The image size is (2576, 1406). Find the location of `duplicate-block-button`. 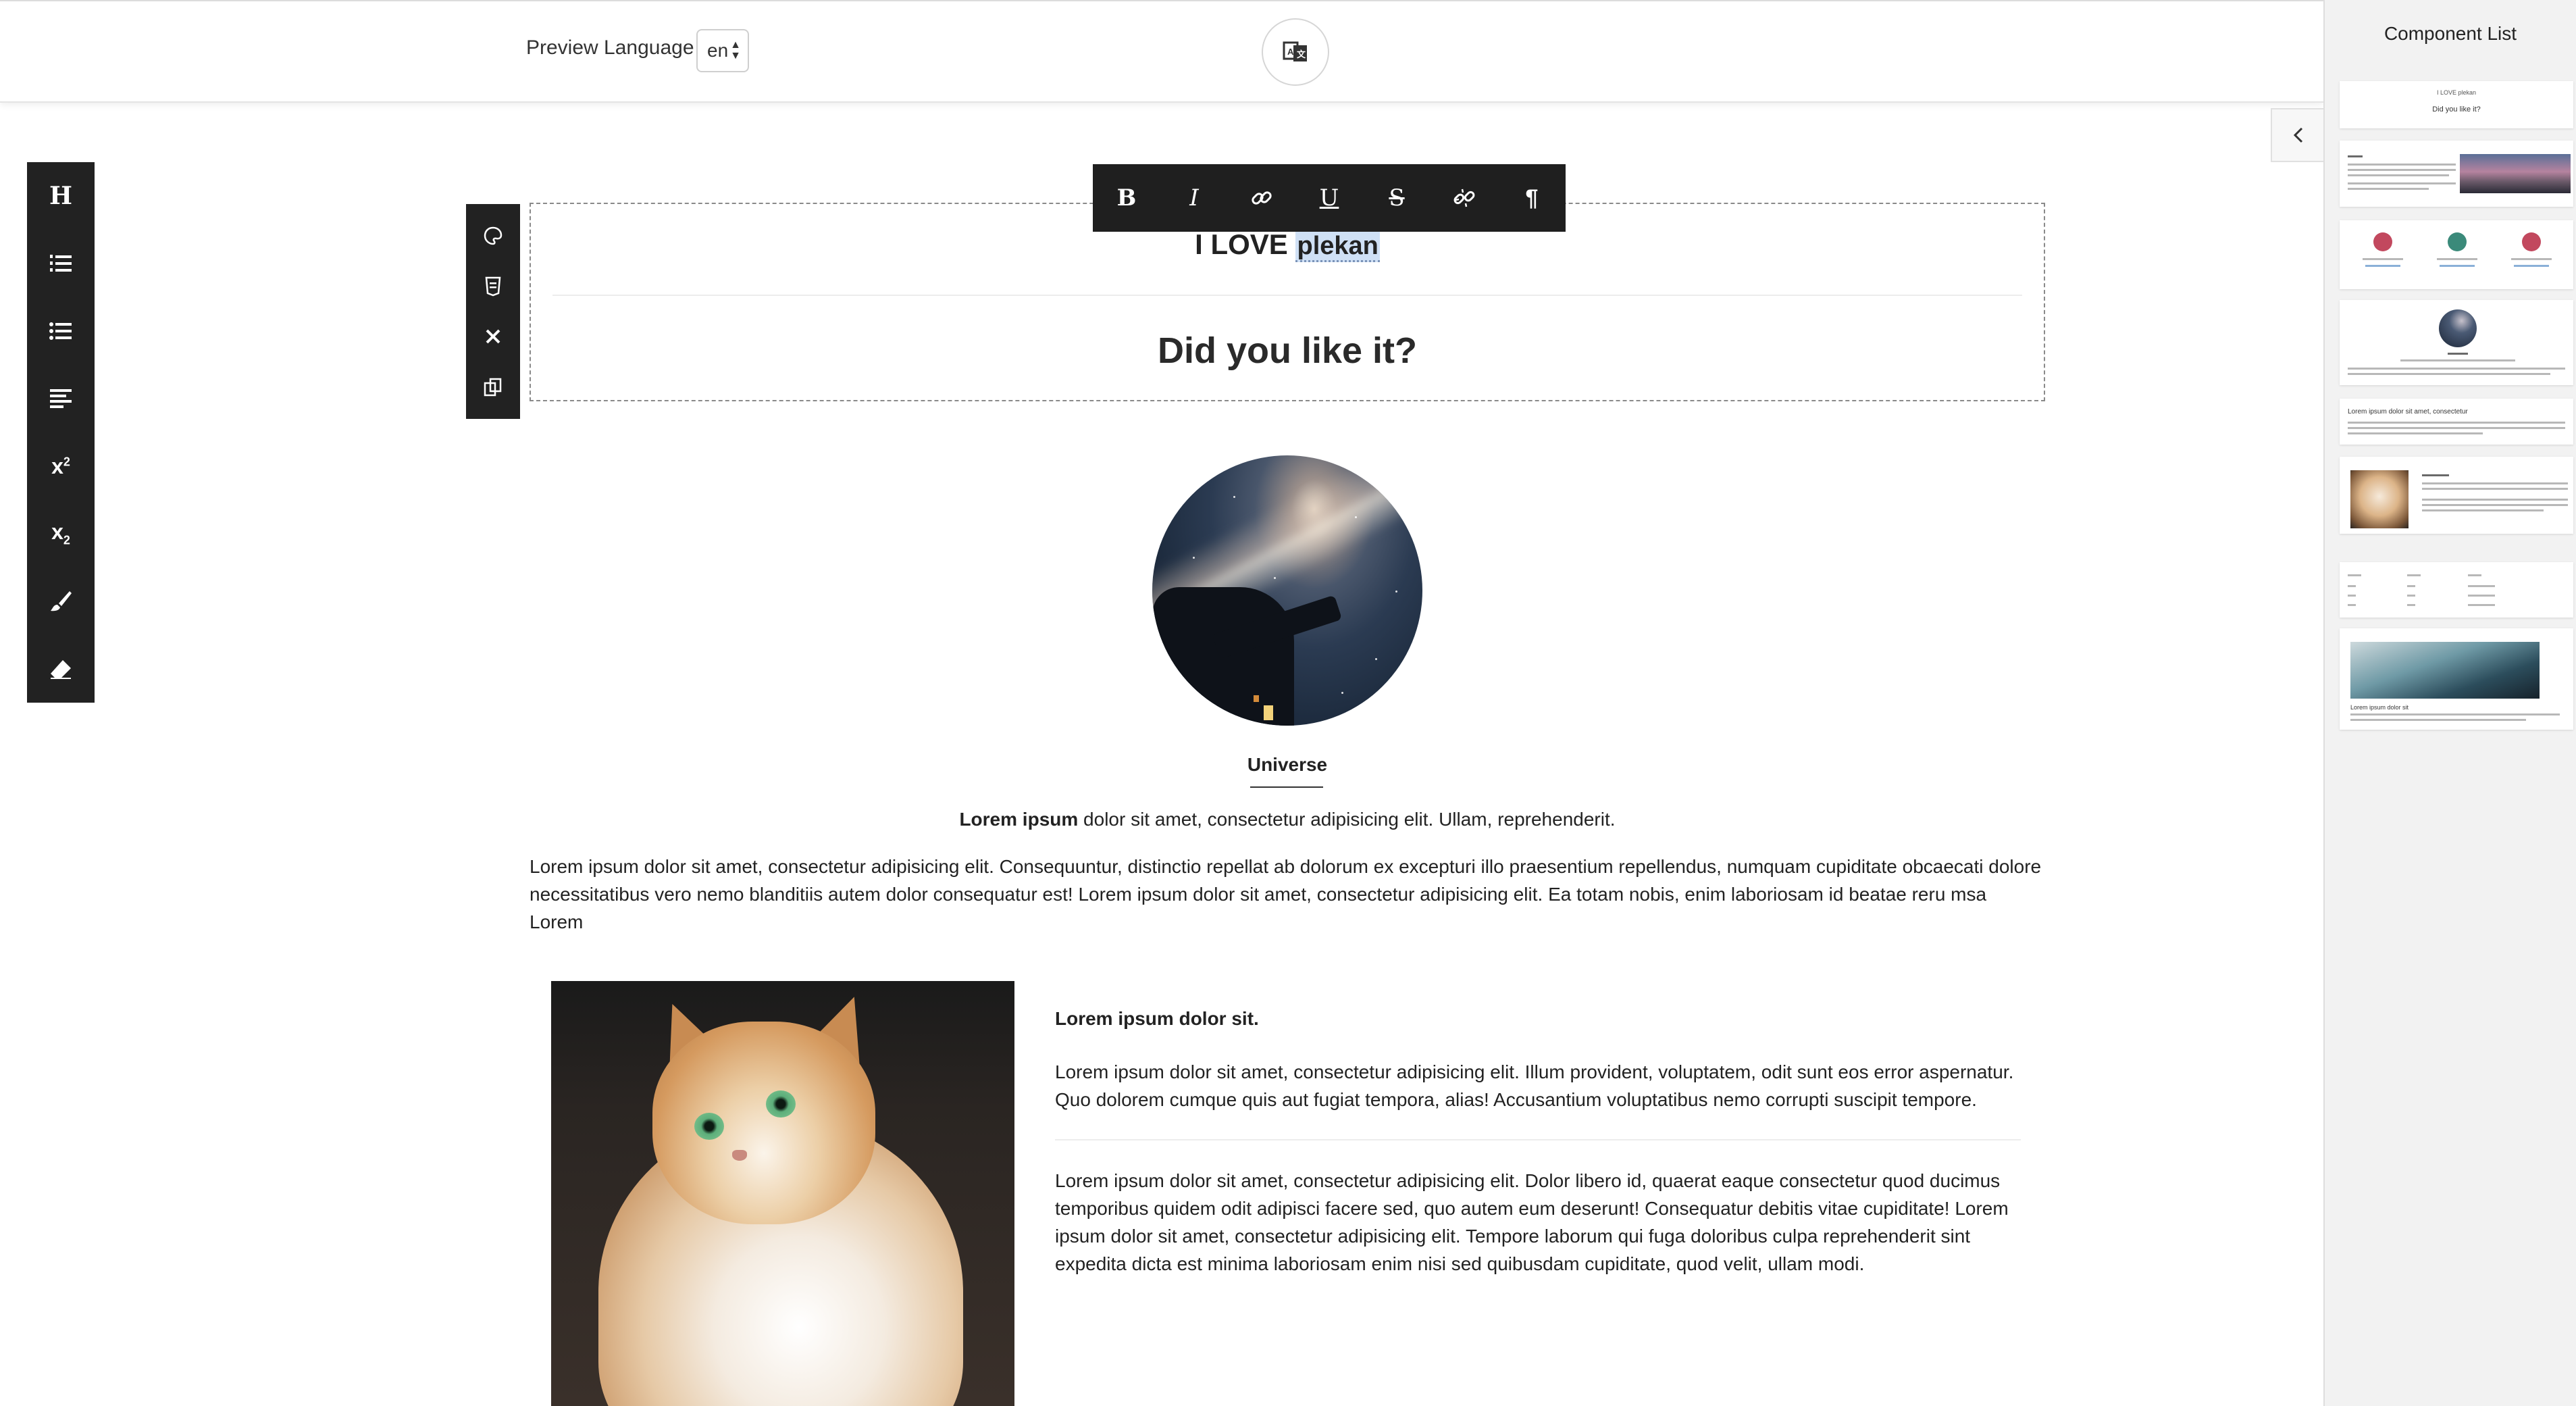

duplicate-block-button is located at coordinates (493, 387).